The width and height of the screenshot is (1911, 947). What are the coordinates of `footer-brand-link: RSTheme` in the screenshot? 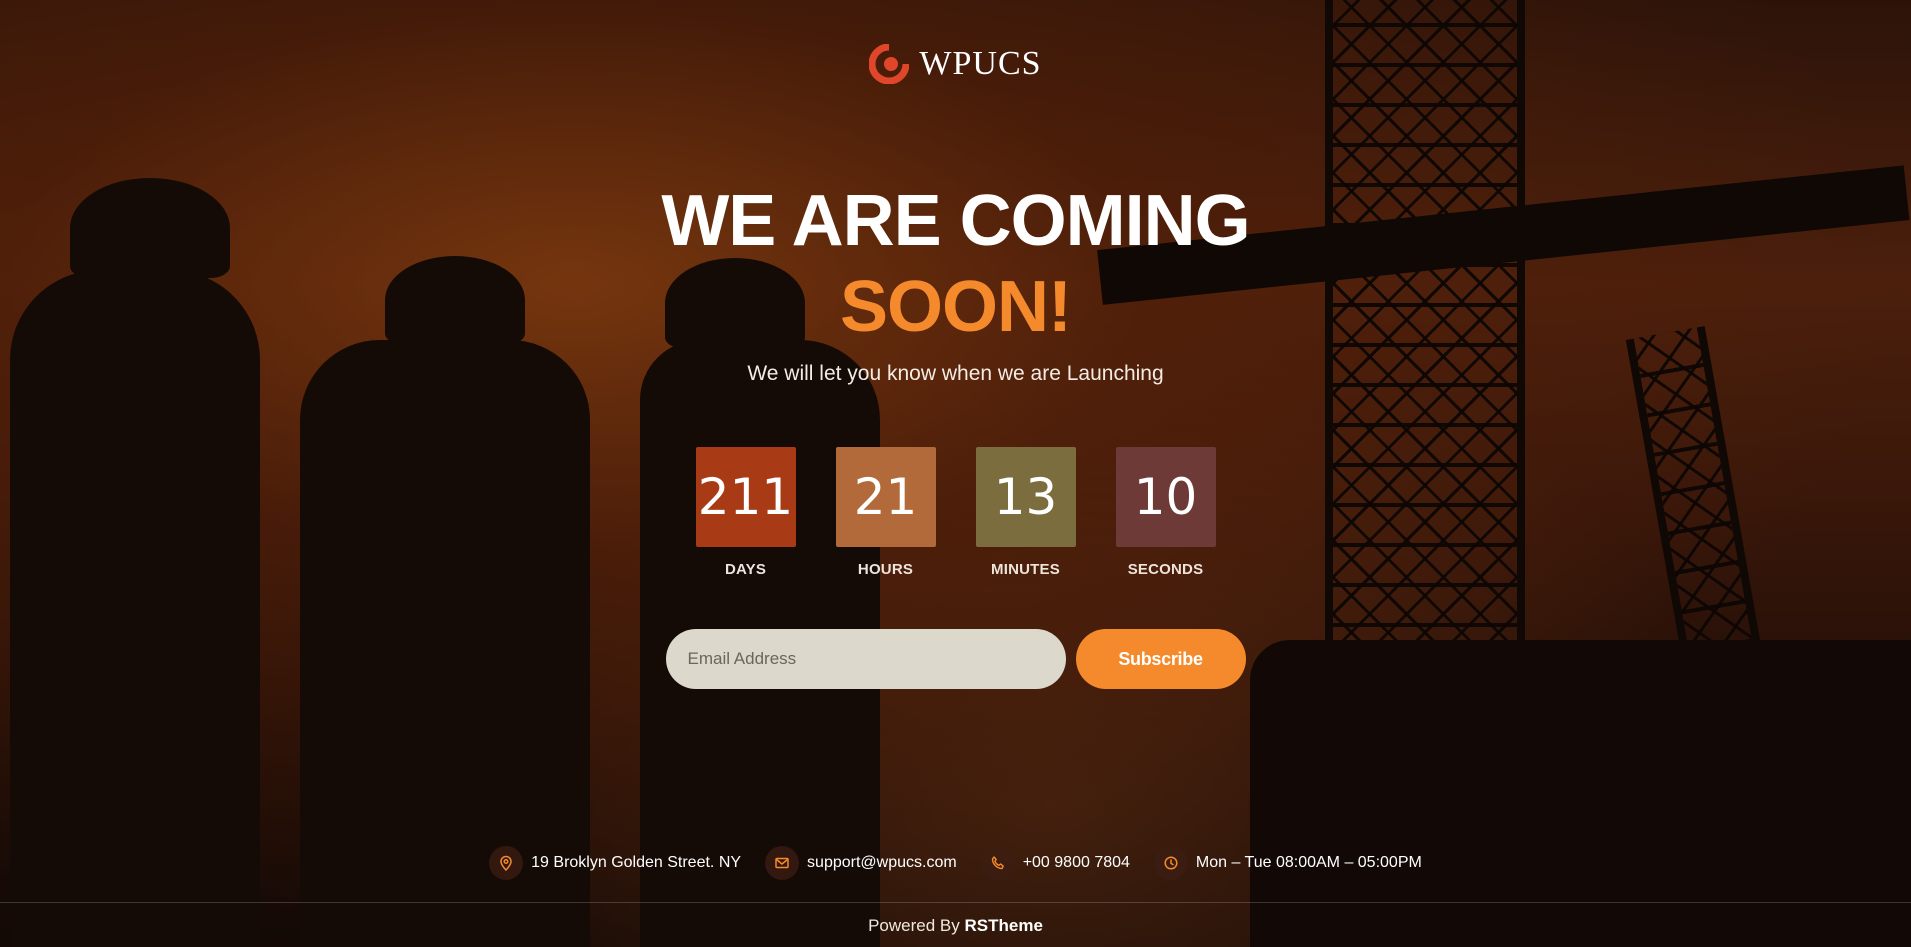 It's located at (1003, 925).